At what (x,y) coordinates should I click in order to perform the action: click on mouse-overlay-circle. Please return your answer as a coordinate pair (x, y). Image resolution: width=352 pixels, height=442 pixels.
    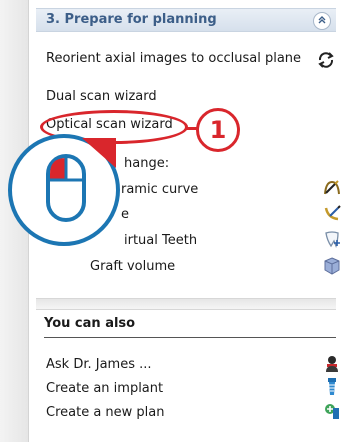
    Looking at the image, I should click on (64, 190).